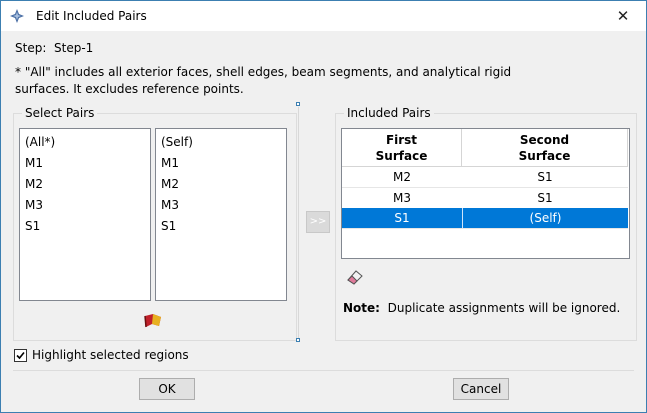  I want to click on close-button: ✕, so click(623, 16).